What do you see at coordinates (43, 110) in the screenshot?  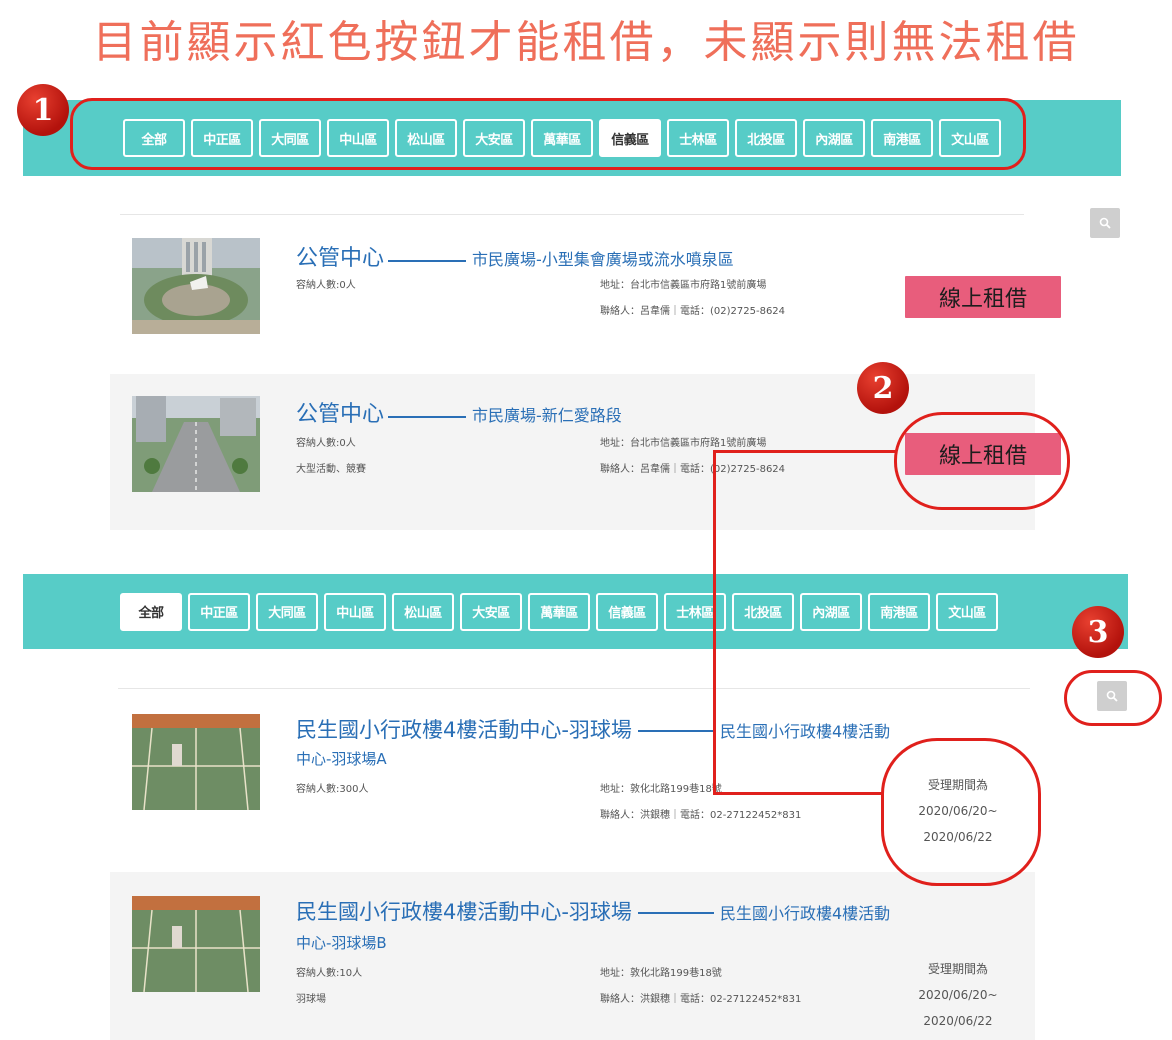 I see `annotation-badge: 1` at bounding box center [43, 110].